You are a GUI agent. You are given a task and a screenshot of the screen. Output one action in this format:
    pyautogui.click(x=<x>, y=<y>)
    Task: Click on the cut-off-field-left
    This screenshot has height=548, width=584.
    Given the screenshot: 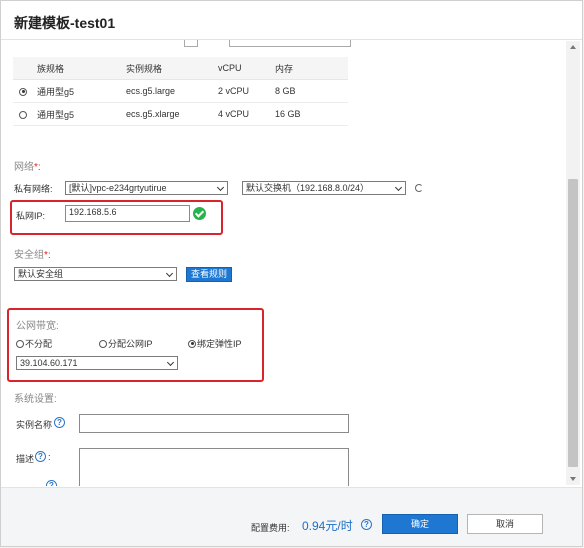 What is the action you would take?
    pyautogui.click(x=191, y=43)
    